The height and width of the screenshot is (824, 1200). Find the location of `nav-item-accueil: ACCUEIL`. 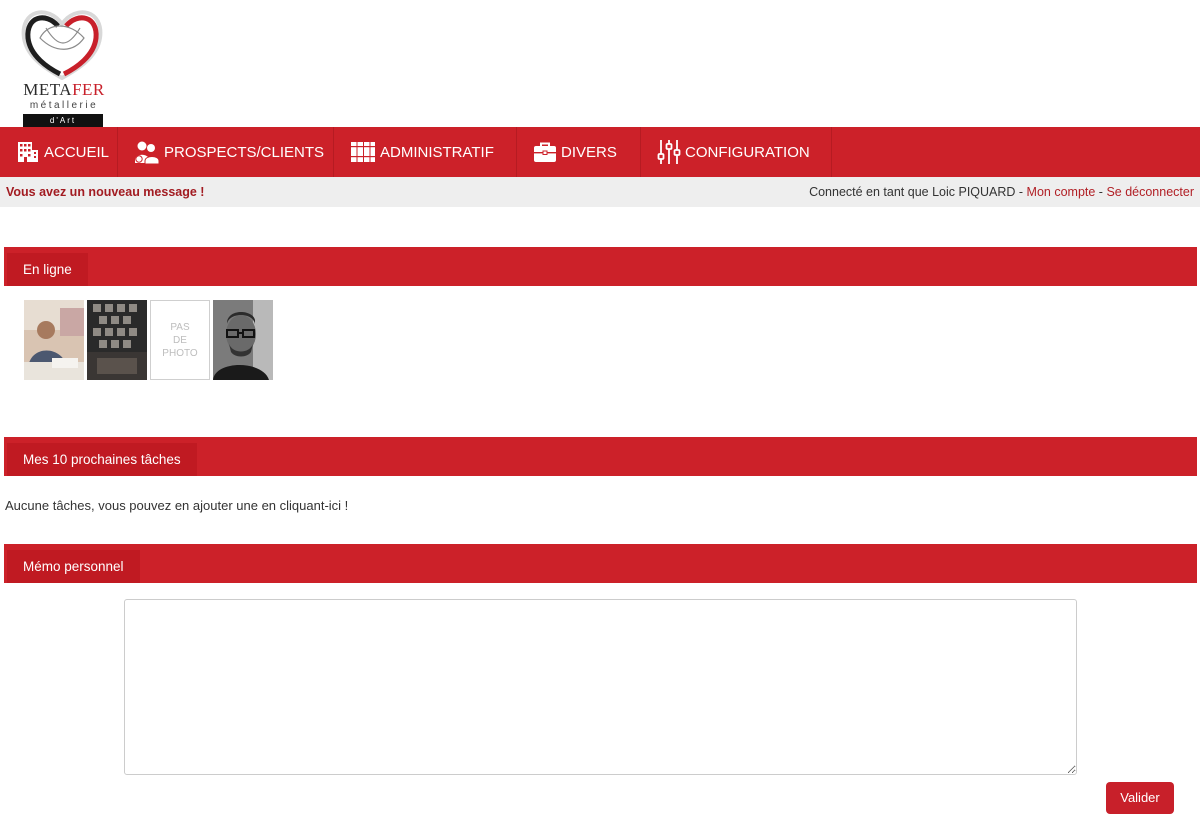

nav-item-accueil: ACCUEIL is located at coordinates (59, 152).